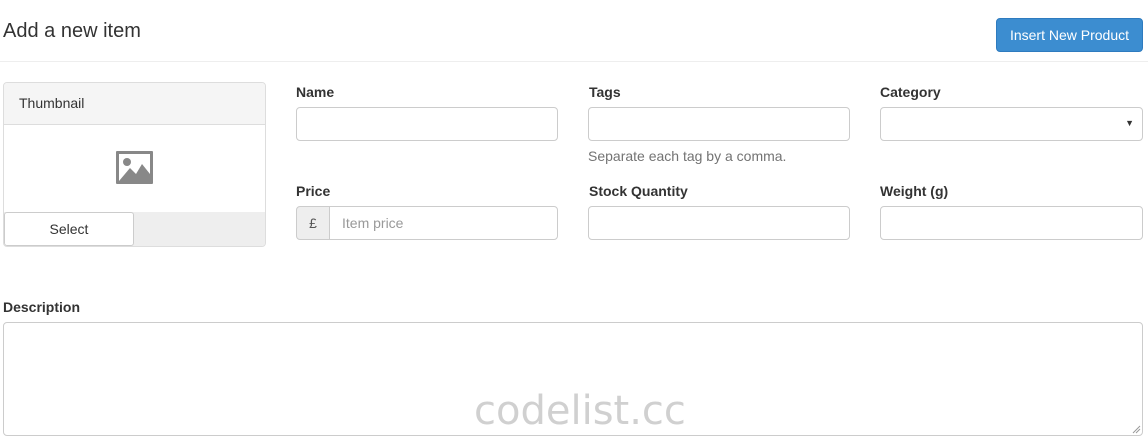 This screenshot has width=1148, height=441. Describe the element at coordinates (719, 223) in the screenshot. I see `stock-quantity-input` at that location.